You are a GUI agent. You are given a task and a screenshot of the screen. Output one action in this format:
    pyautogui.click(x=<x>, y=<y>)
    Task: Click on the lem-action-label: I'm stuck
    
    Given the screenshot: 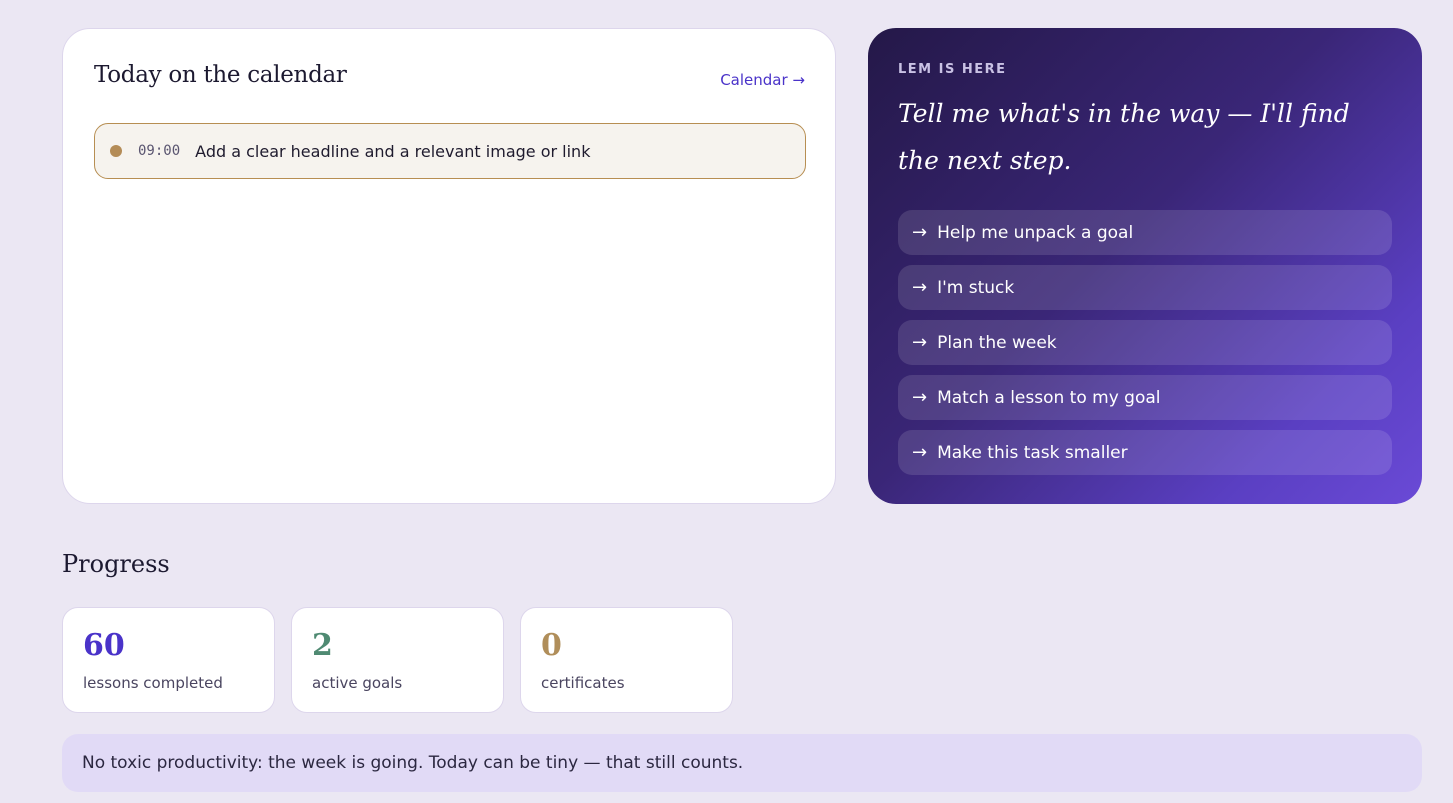 What is the action you would take?
    pyautogui.click(x=976, y=287)
    